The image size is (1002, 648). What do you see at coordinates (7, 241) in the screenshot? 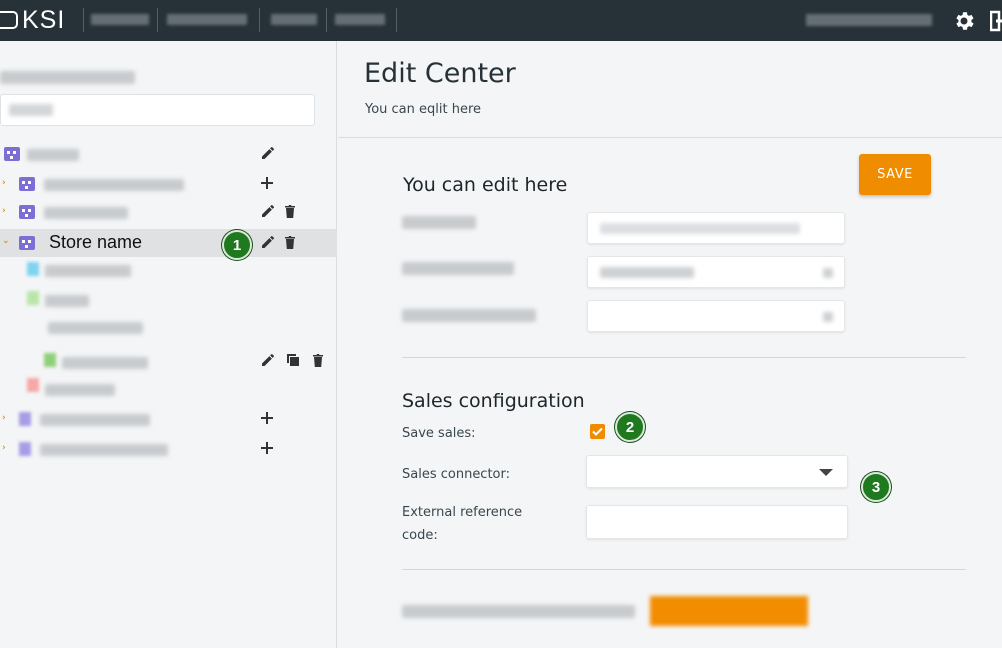
I see `chevron-down-icon: ⌄` at bounding box center [7, 241].